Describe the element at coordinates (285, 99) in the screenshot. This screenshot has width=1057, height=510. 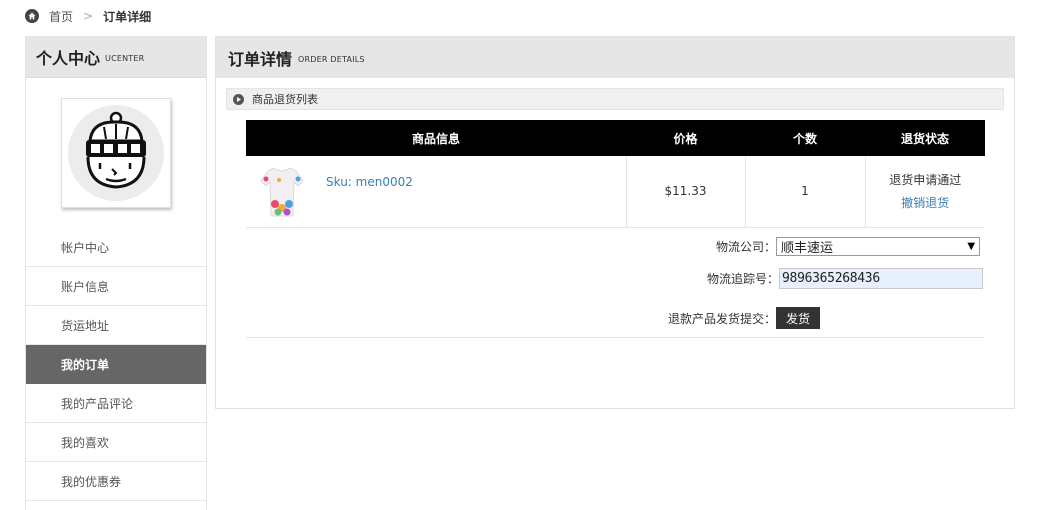
I see `section-label: 商品退货列表` at that location.